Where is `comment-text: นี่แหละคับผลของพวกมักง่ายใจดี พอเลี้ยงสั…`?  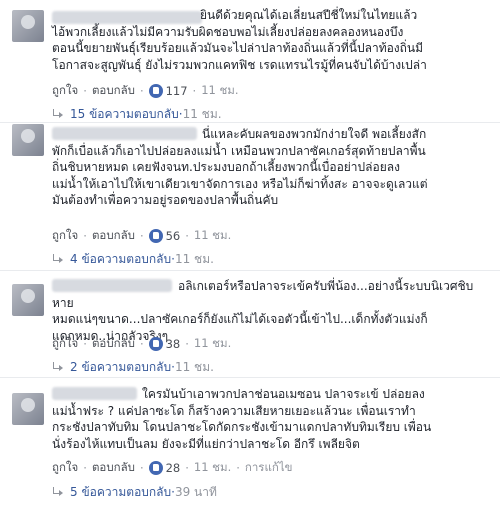
comment-text: นี่แหละคับผลของพวกมักง่ายใจดี พอเลี้ยงสั… is located at coordinates (240, 167).